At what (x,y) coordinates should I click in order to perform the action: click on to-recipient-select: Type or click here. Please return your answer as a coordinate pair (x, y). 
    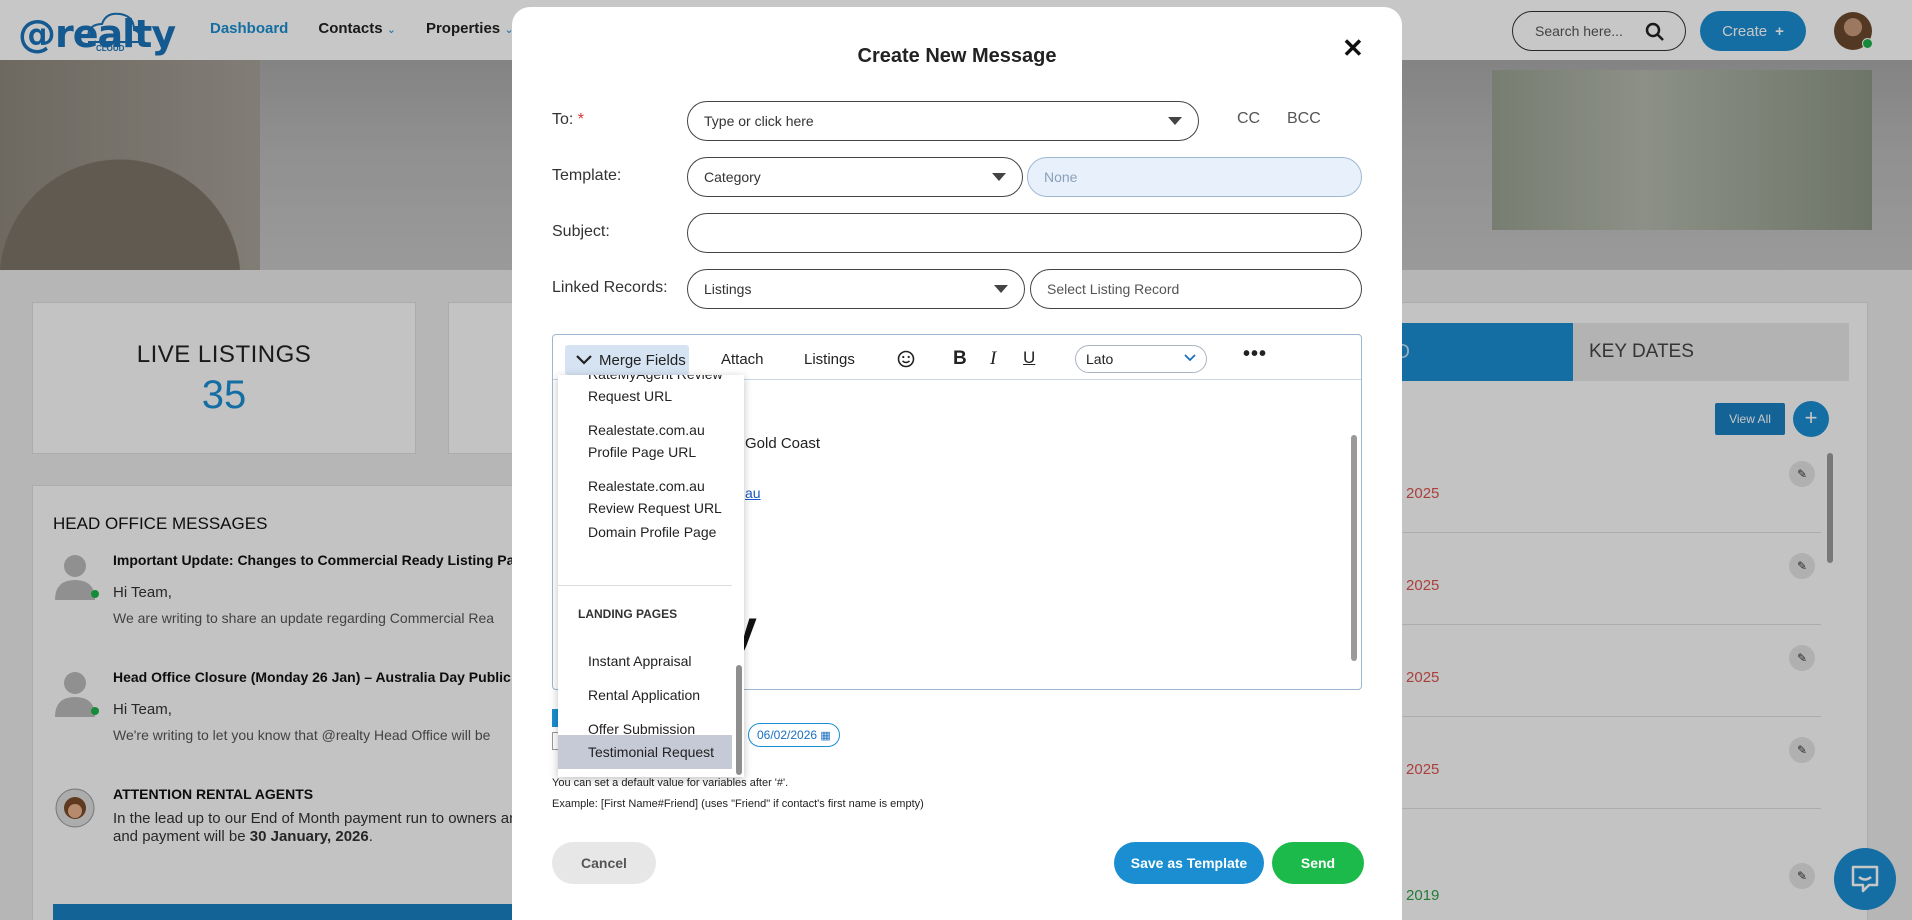
    Looking at the image, I should click on (943, 121).